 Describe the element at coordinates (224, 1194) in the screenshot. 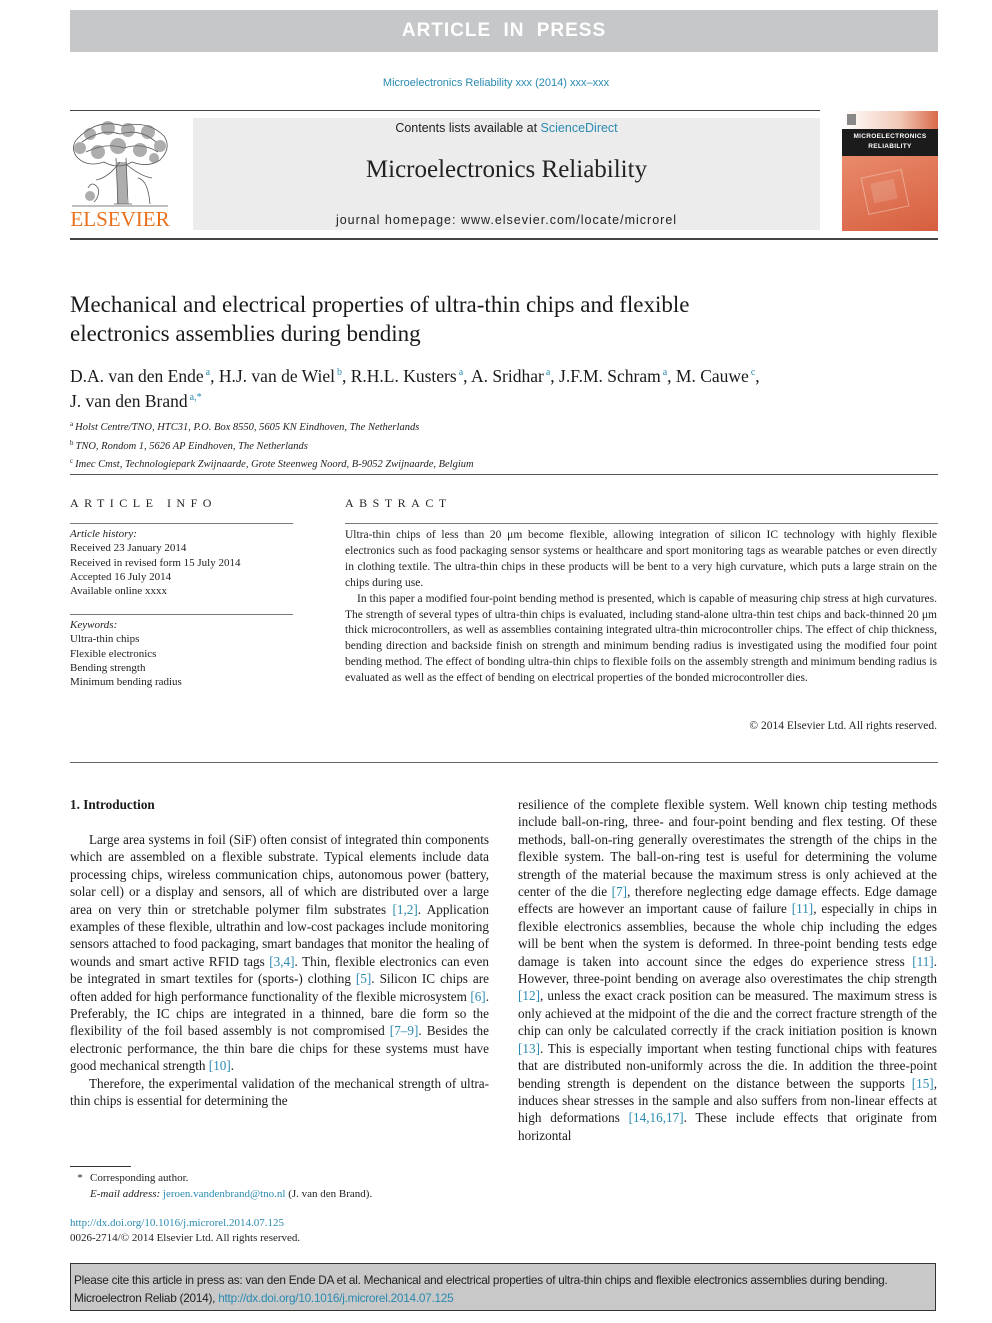

I see `email-link: jeroen.vandenbrand@tno.nl` at that location.